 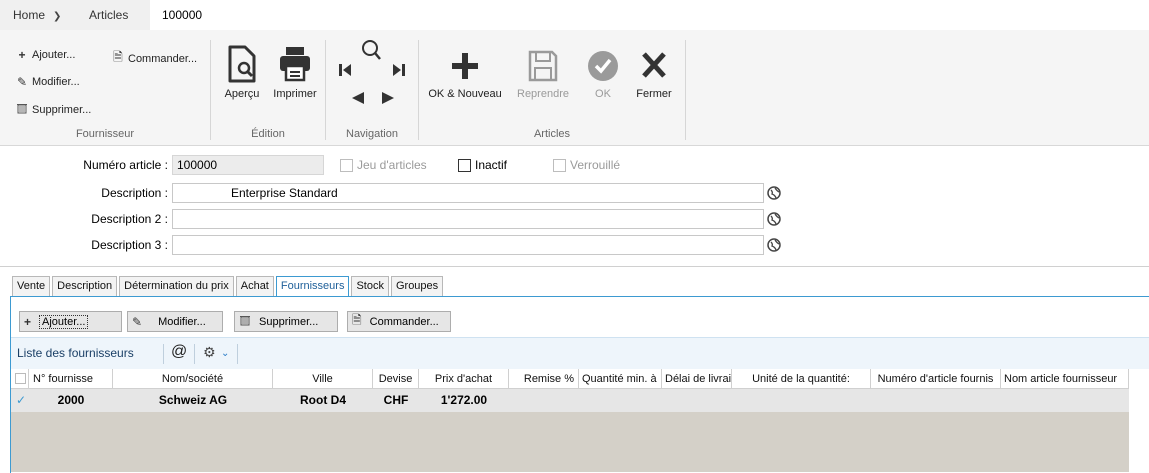 What do you see at coordinates (543, 66) in the screenshot?
I see `save-icon` at bounding box center [543, 66].